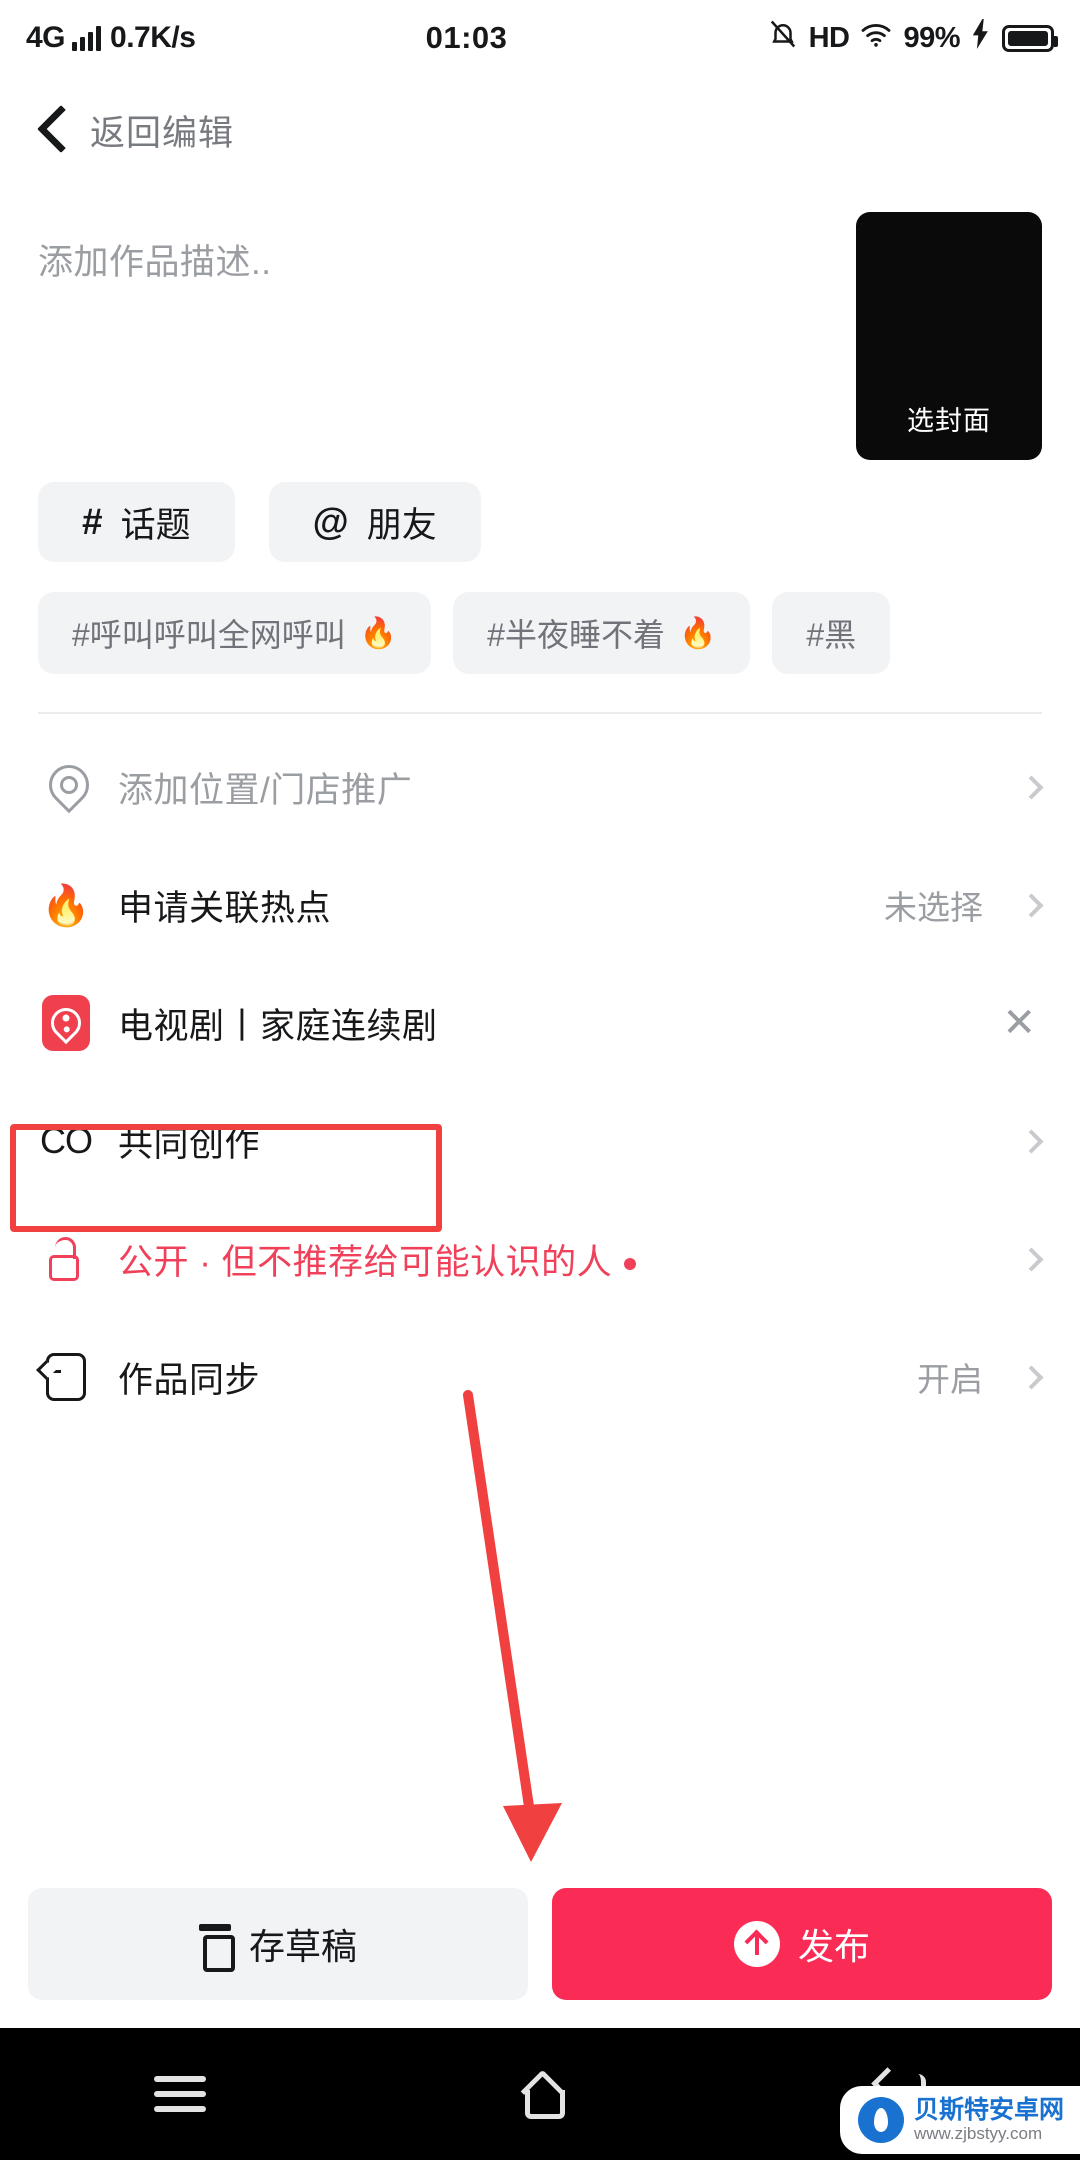 The width and height of the screenshot is (1080, 2160). Describe the element at coordinates (931, 37) in the screenshot. I see `battery-percent-label: 99%` at that location.